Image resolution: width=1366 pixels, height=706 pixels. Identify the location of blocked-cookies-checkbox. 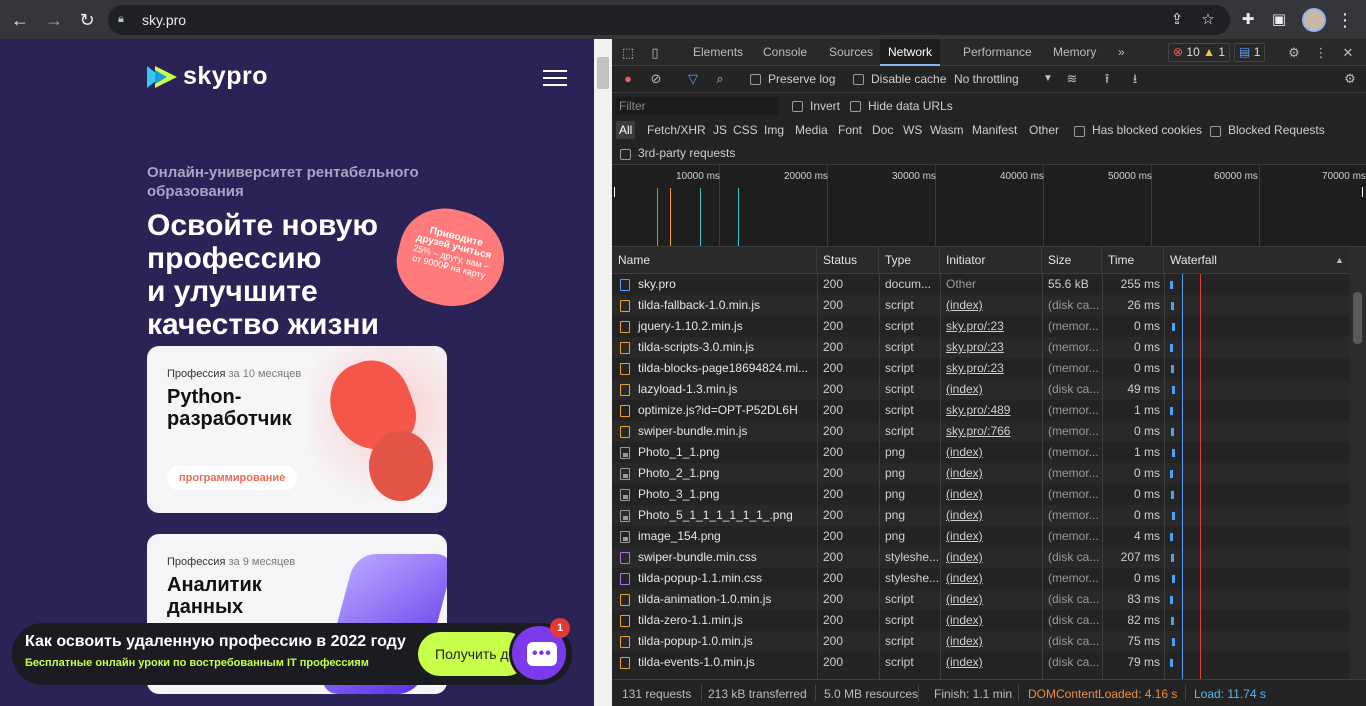
(1079, 131).